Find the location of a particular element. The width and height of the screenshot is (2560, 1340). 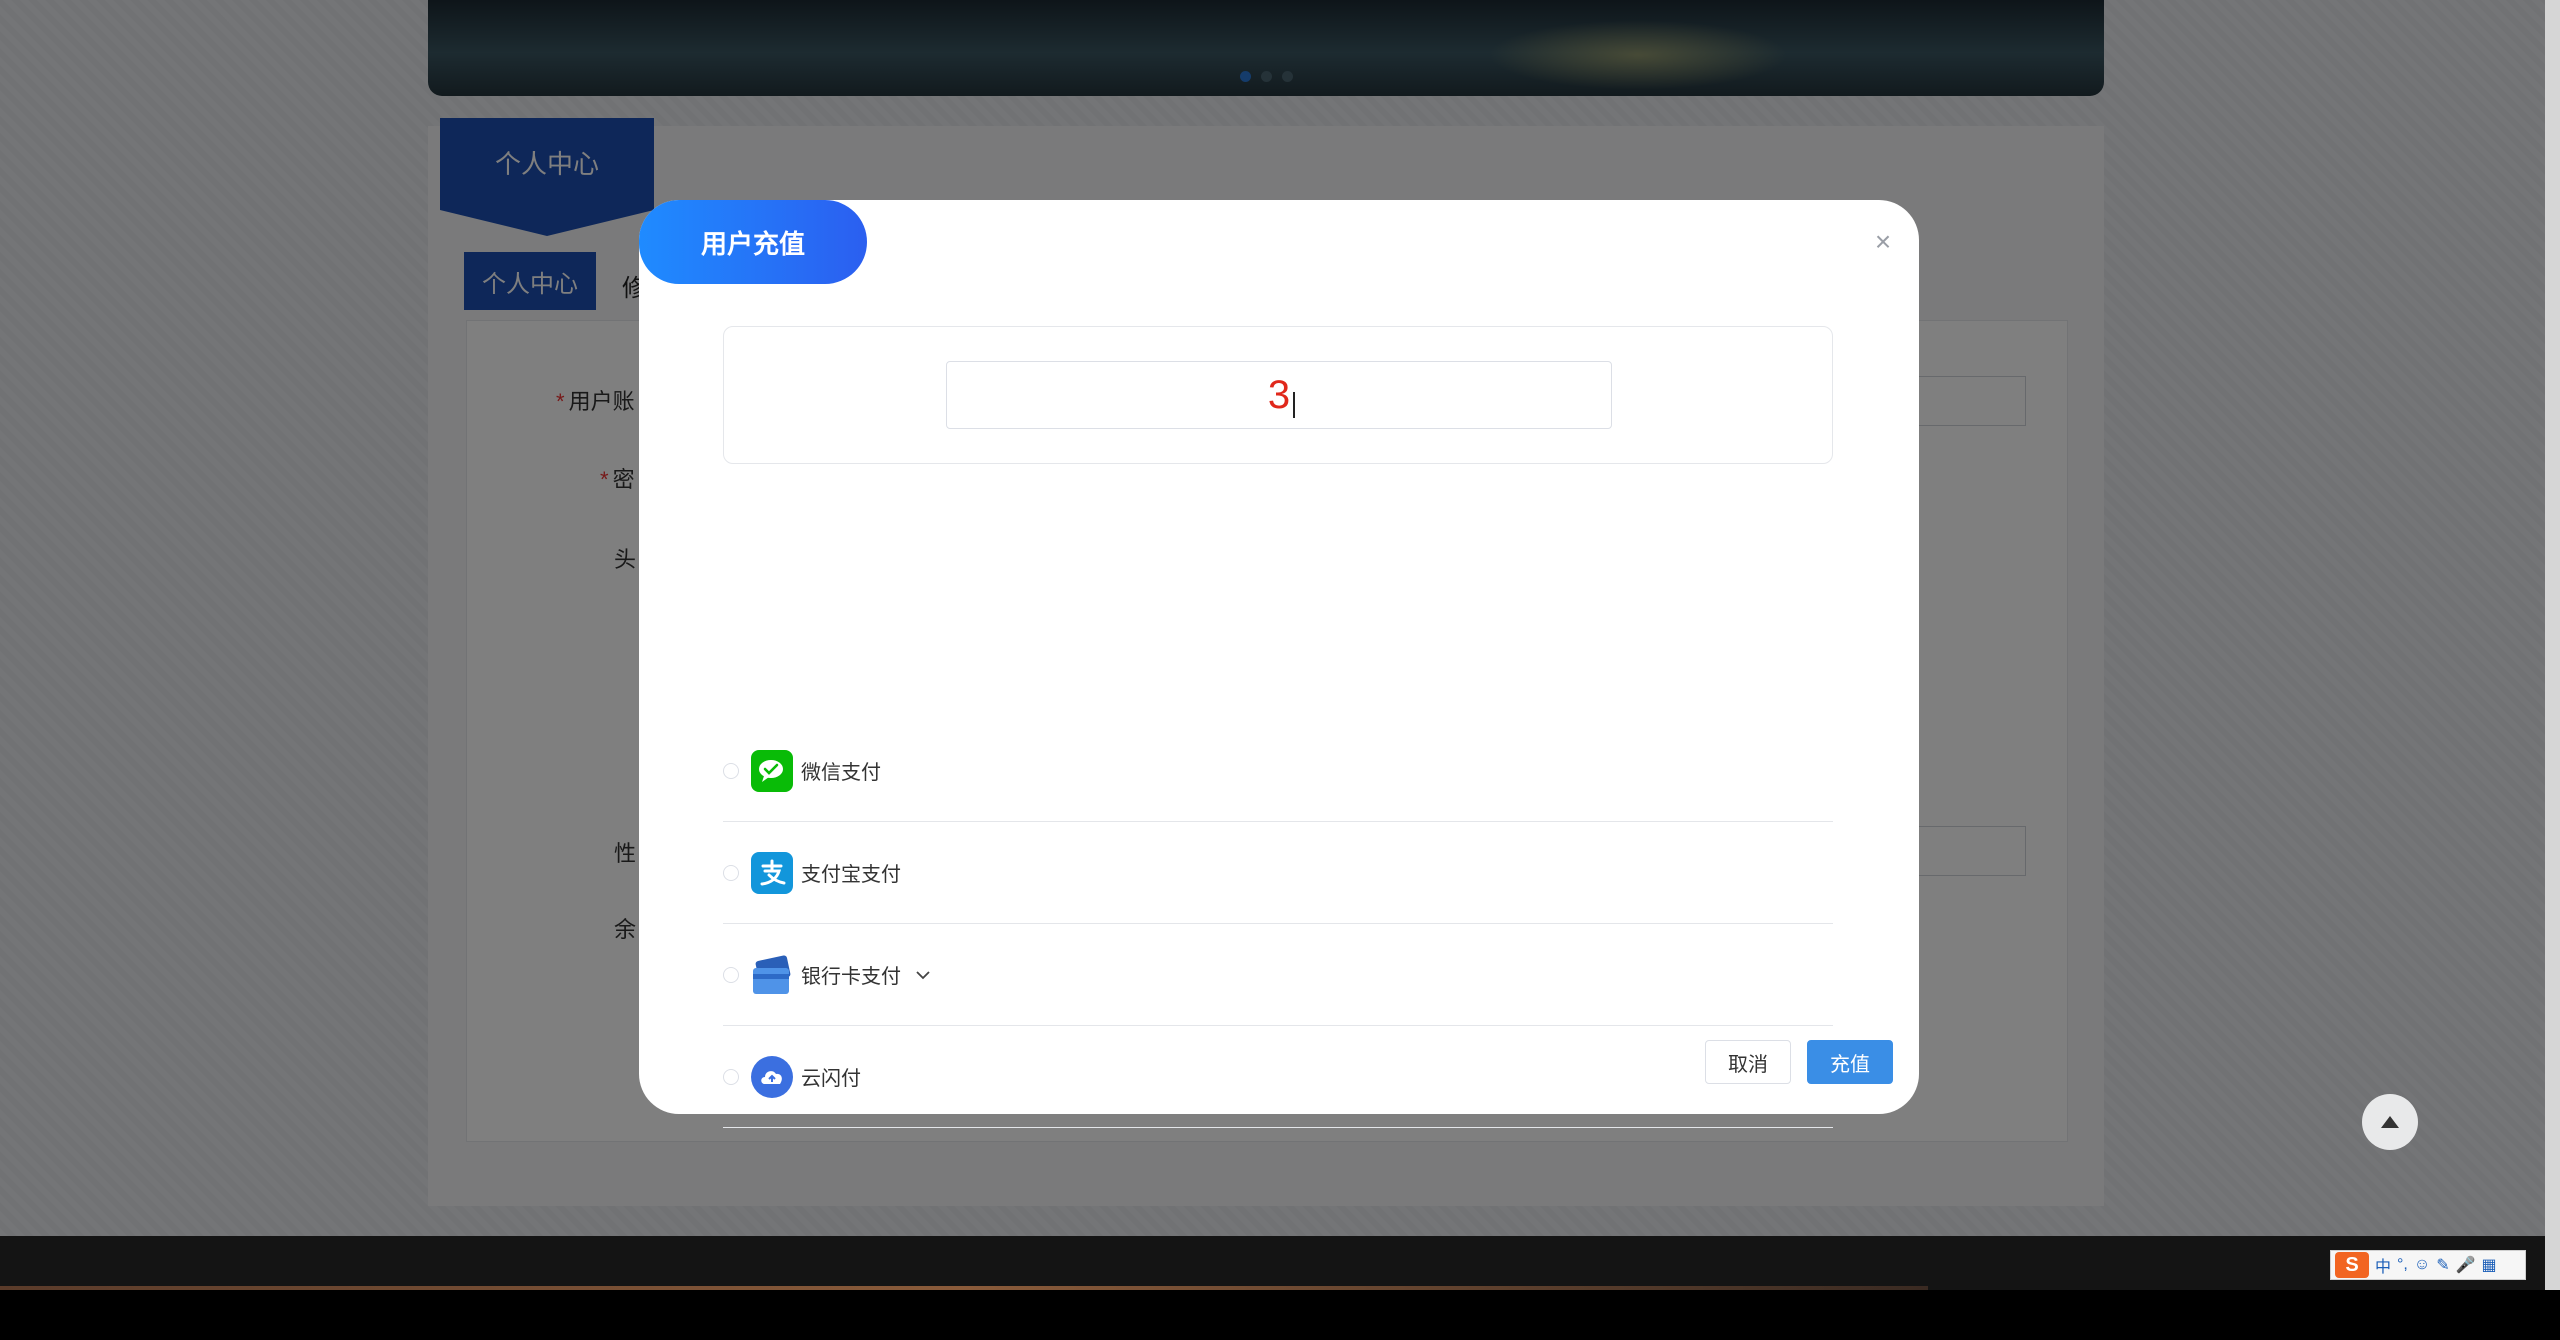

close-icon: × is located at coordinates (1883, 242).